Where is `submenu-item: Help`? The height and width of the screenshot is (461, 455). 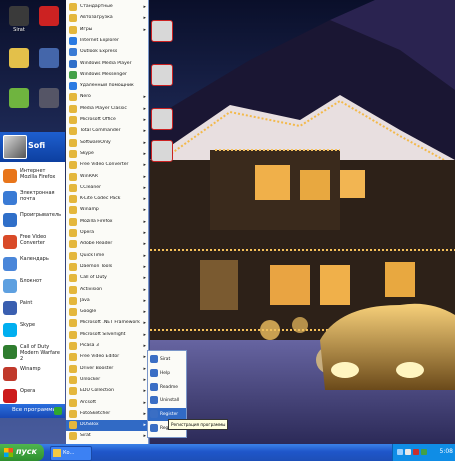
submenu-item: Help is located at coordinates (167, 373).